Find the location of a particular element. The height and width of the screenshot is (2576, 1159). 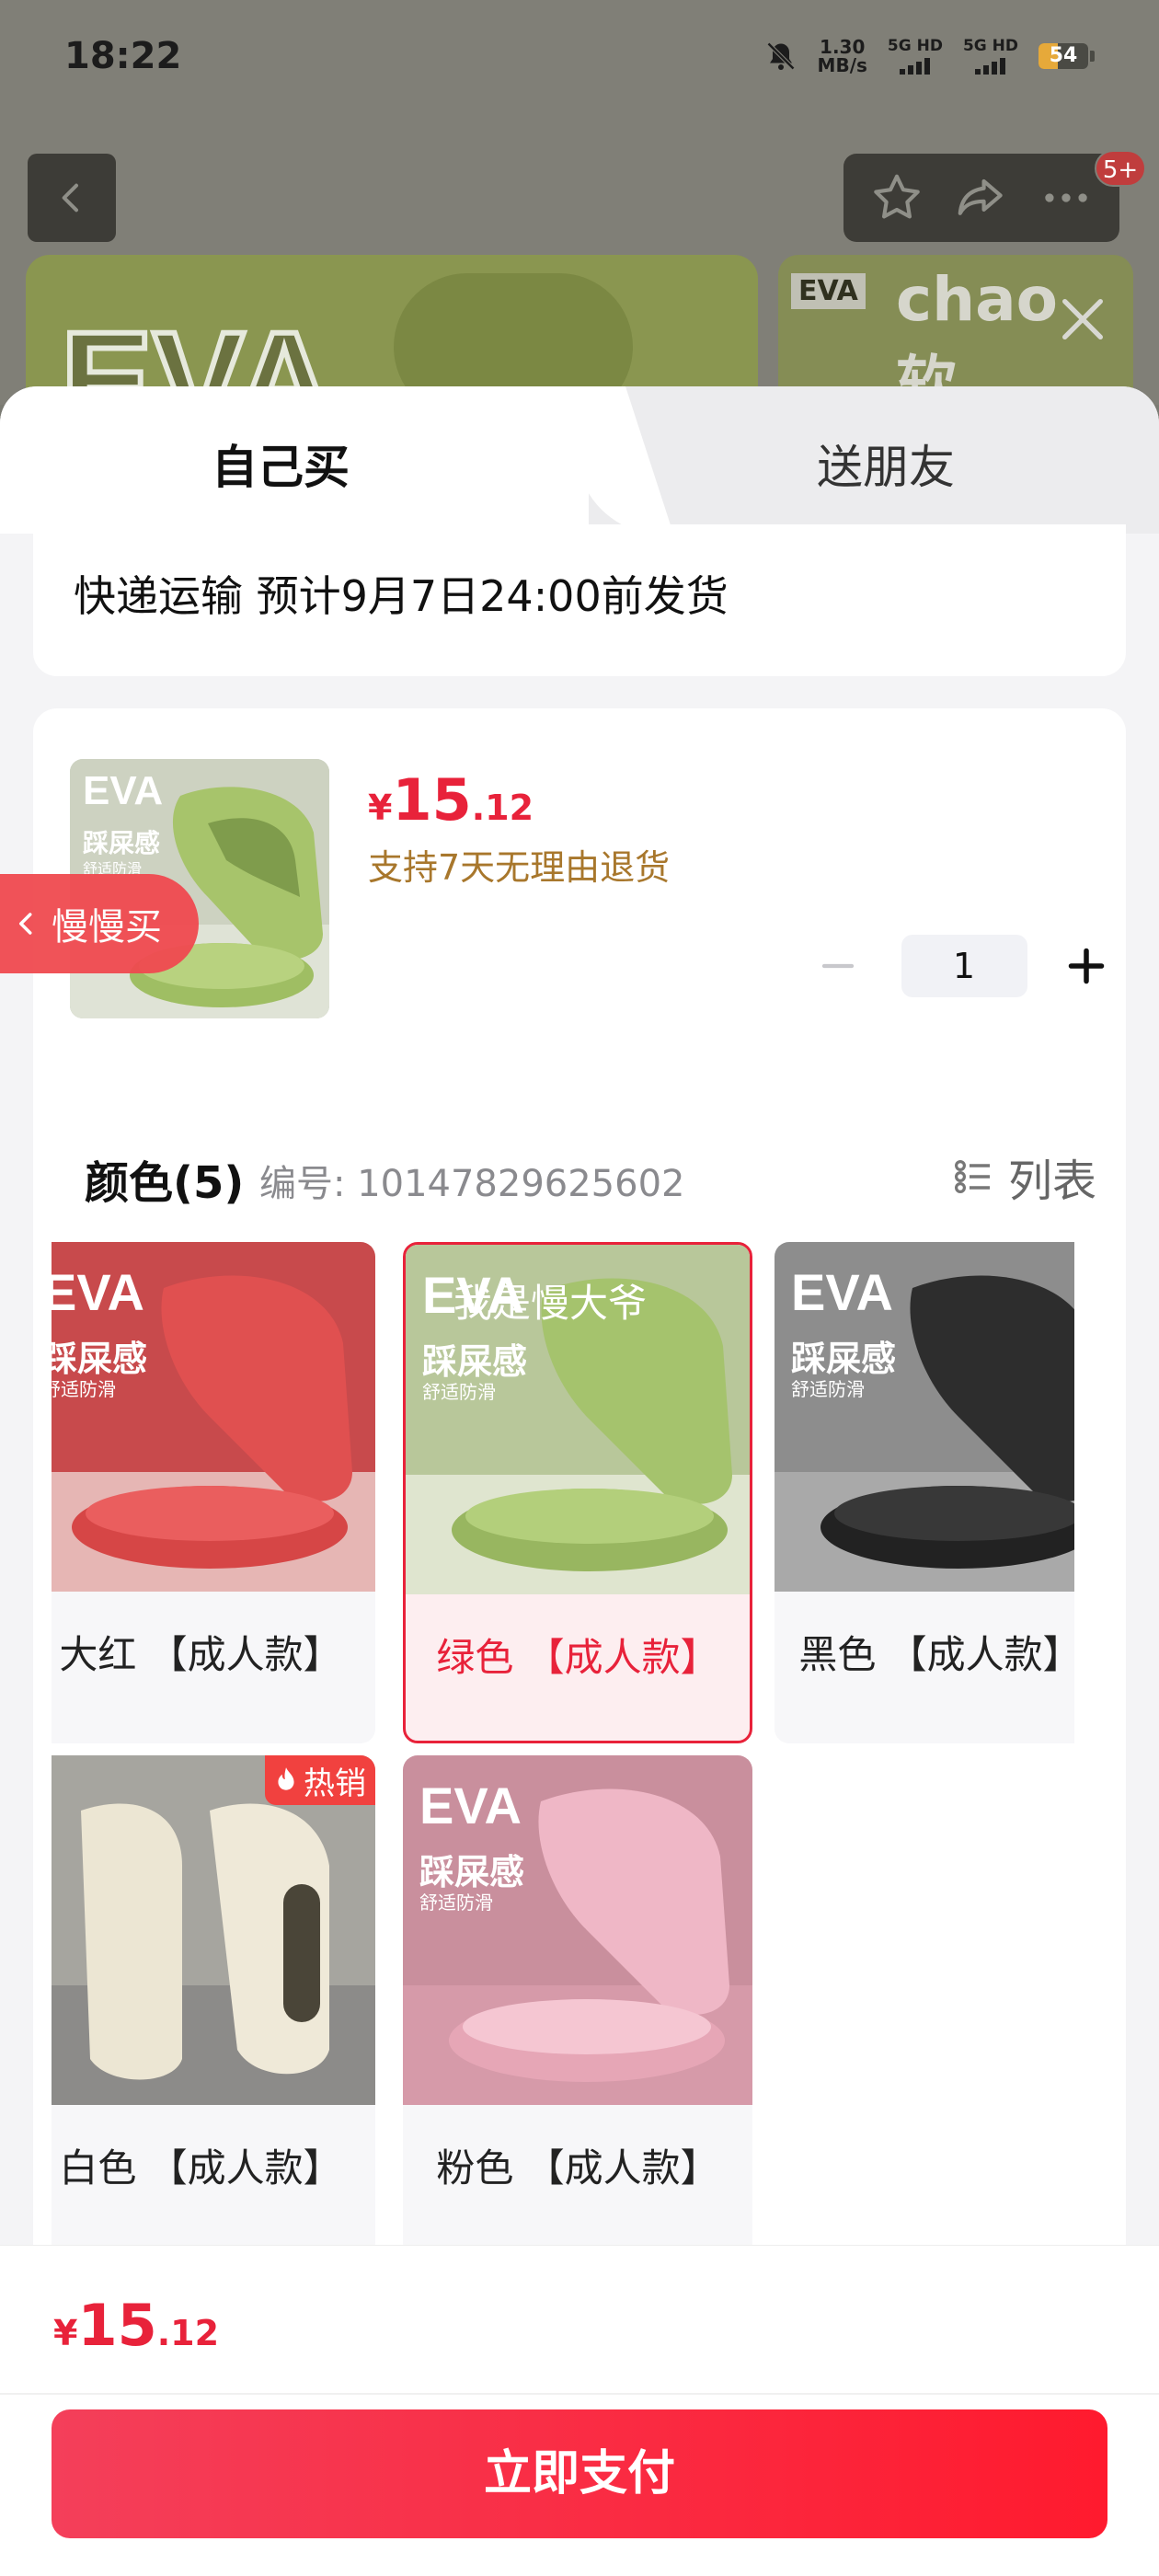

back-button is located at coordinates (72, 198).